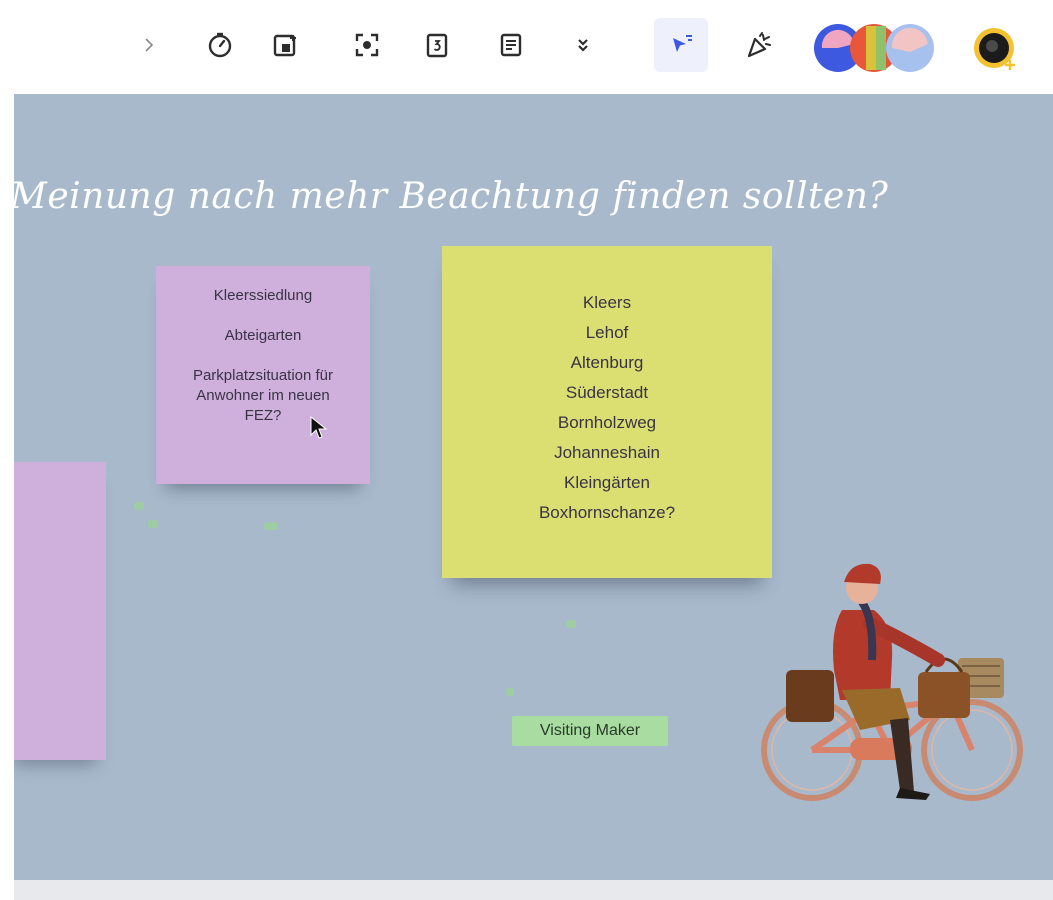 The width and height of the screenshot is (1053, 900). I want to click on sticky-yellow-line: Bornholzweg, so click(607, 422).